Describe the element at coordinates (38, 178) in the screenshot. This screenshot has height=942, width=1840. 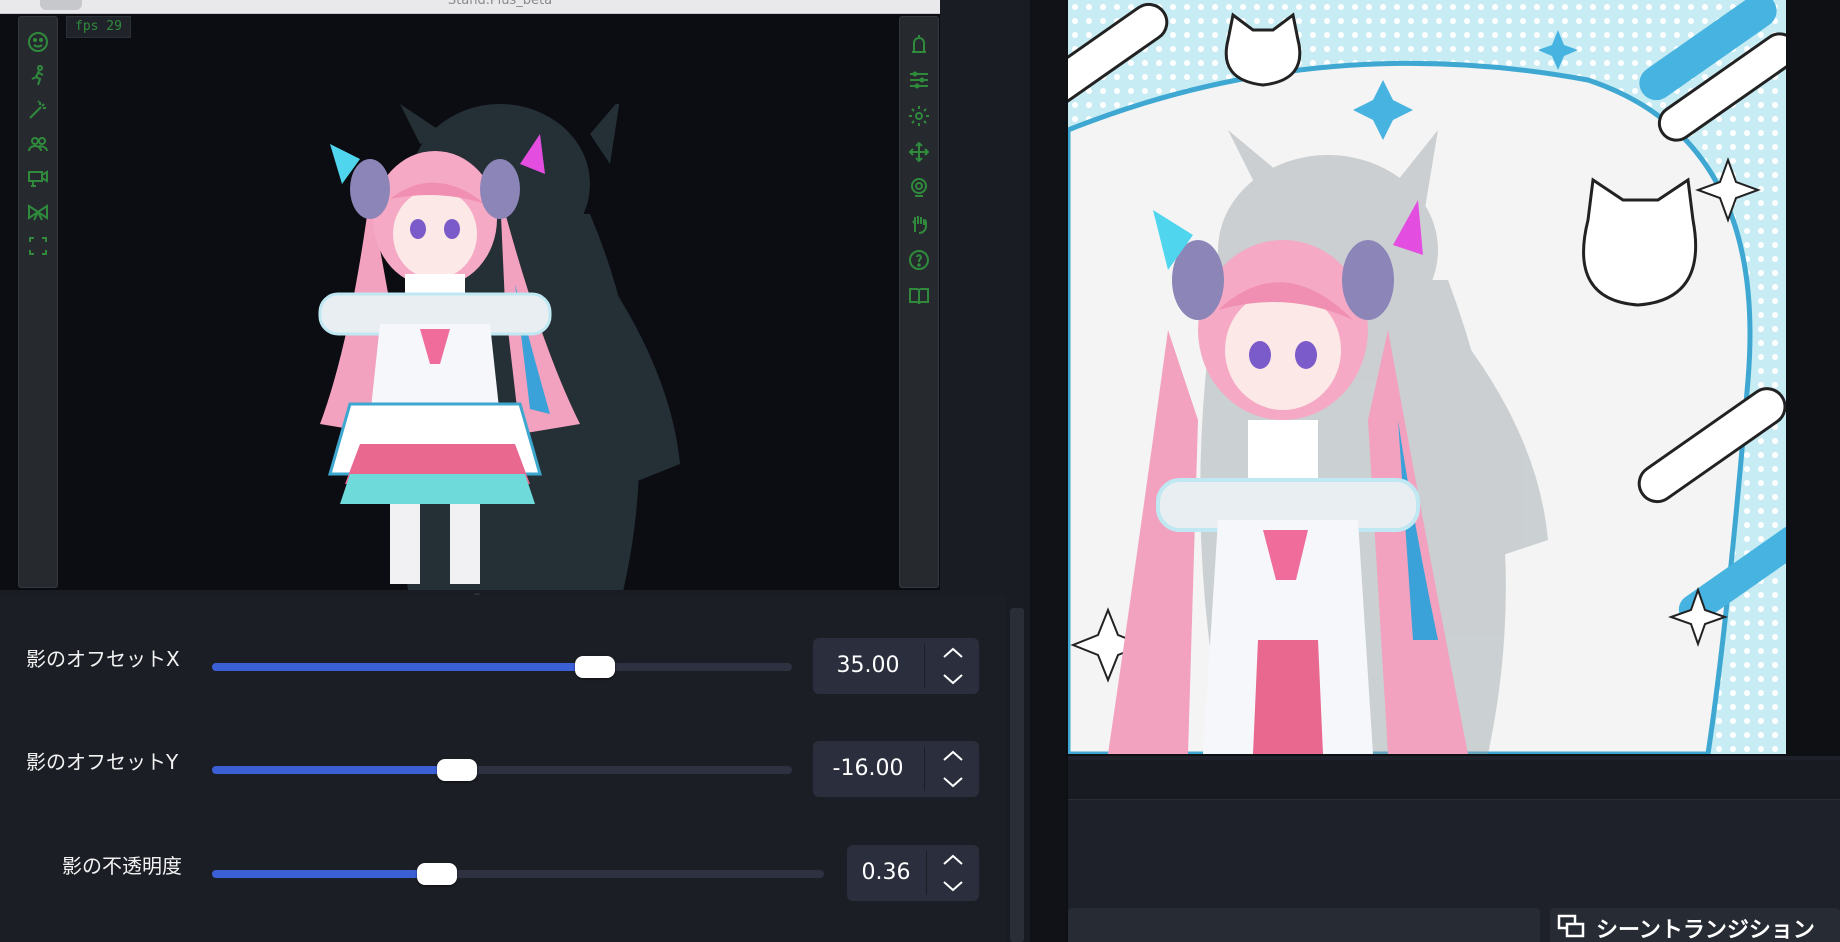
I see `camera-icon` at that location.